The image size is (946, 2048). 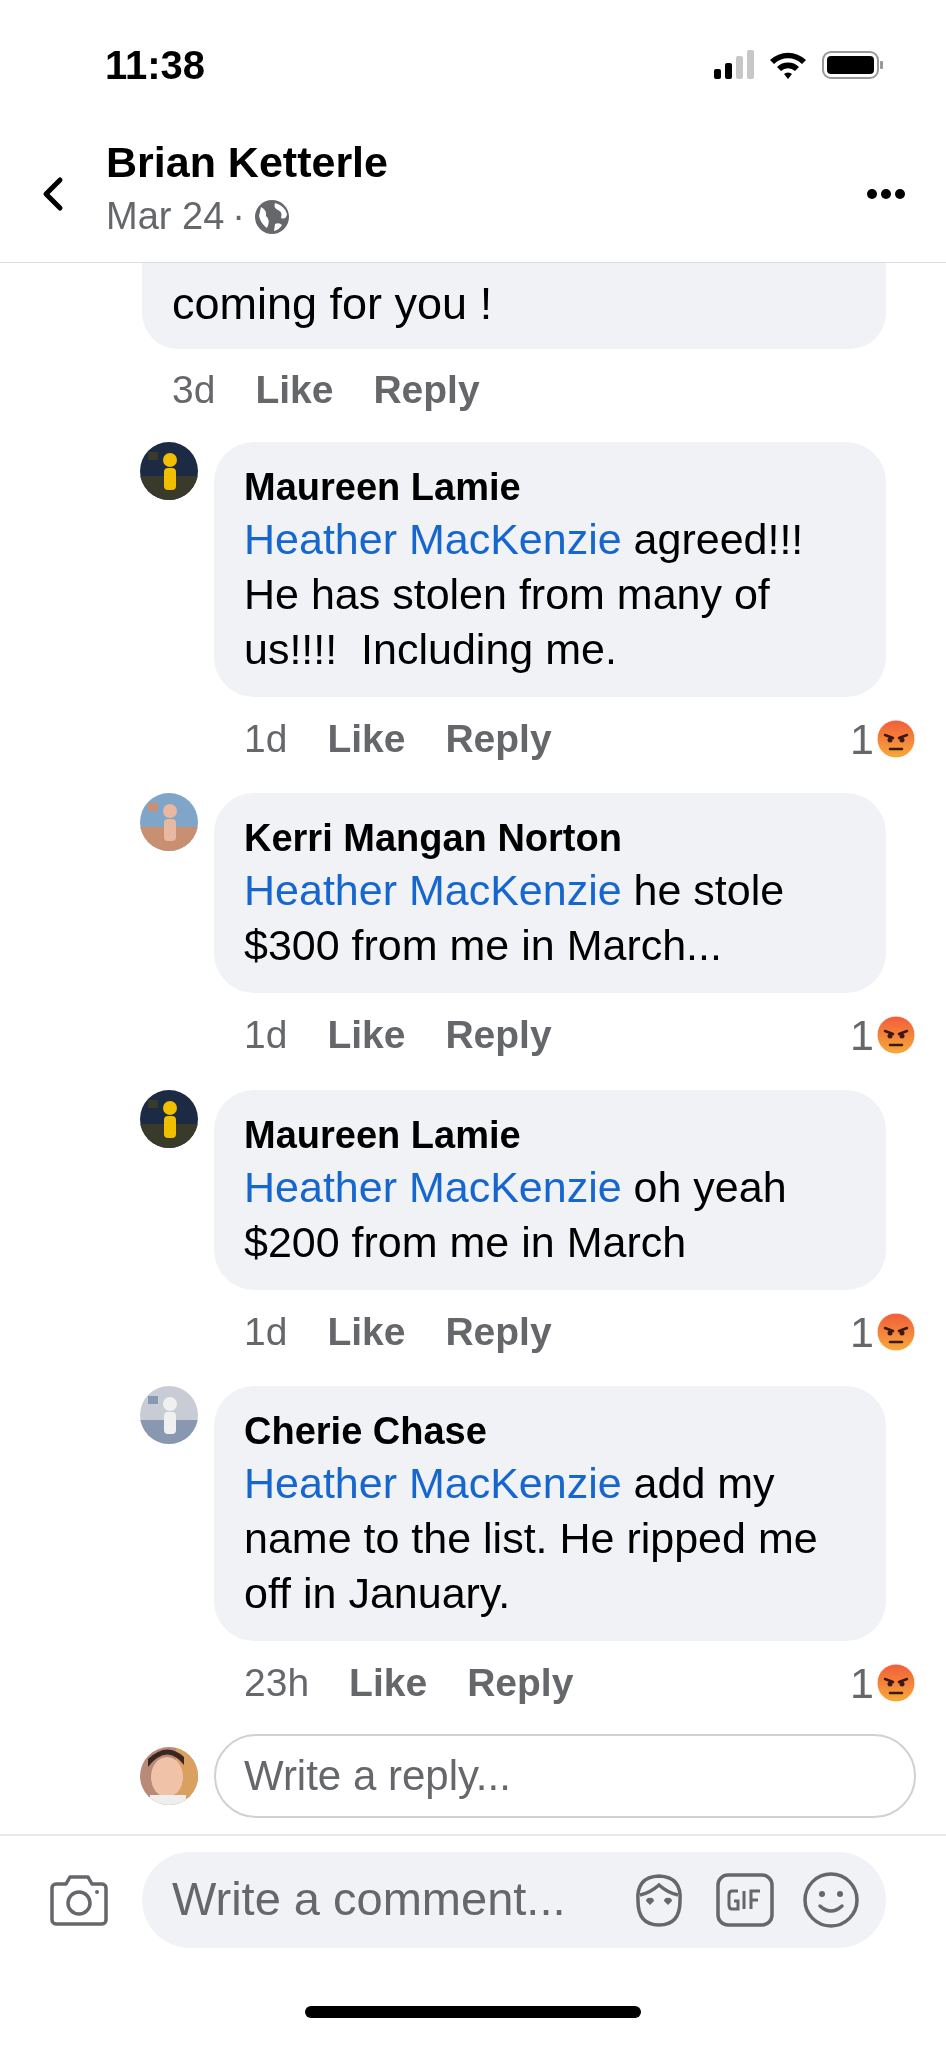 I want to click on comment-text: Heather MacKenzie agreed!!! He has stolen from many of us!!!! Including me., so click(x=524, y=594).